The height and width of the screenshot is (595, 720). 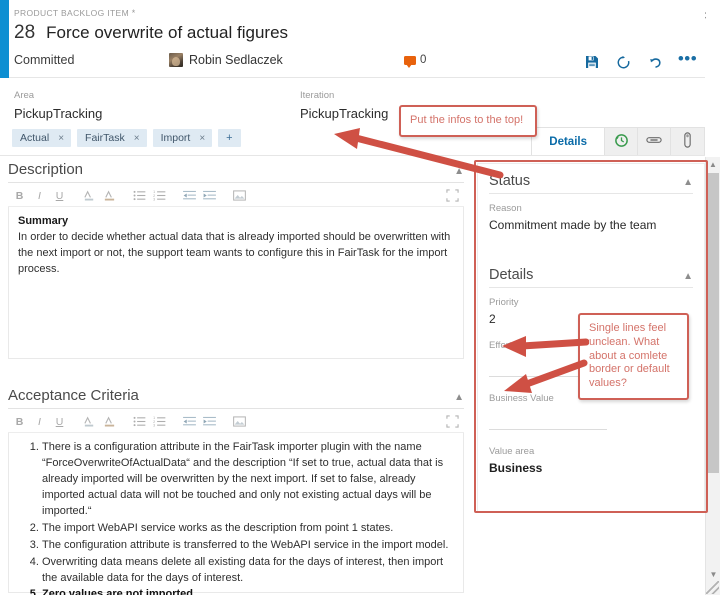 What do you see at coordinates (344, 113) in the screenshot?
I see `iteration-value: PickupTracking` at bounding box center [344, 113].